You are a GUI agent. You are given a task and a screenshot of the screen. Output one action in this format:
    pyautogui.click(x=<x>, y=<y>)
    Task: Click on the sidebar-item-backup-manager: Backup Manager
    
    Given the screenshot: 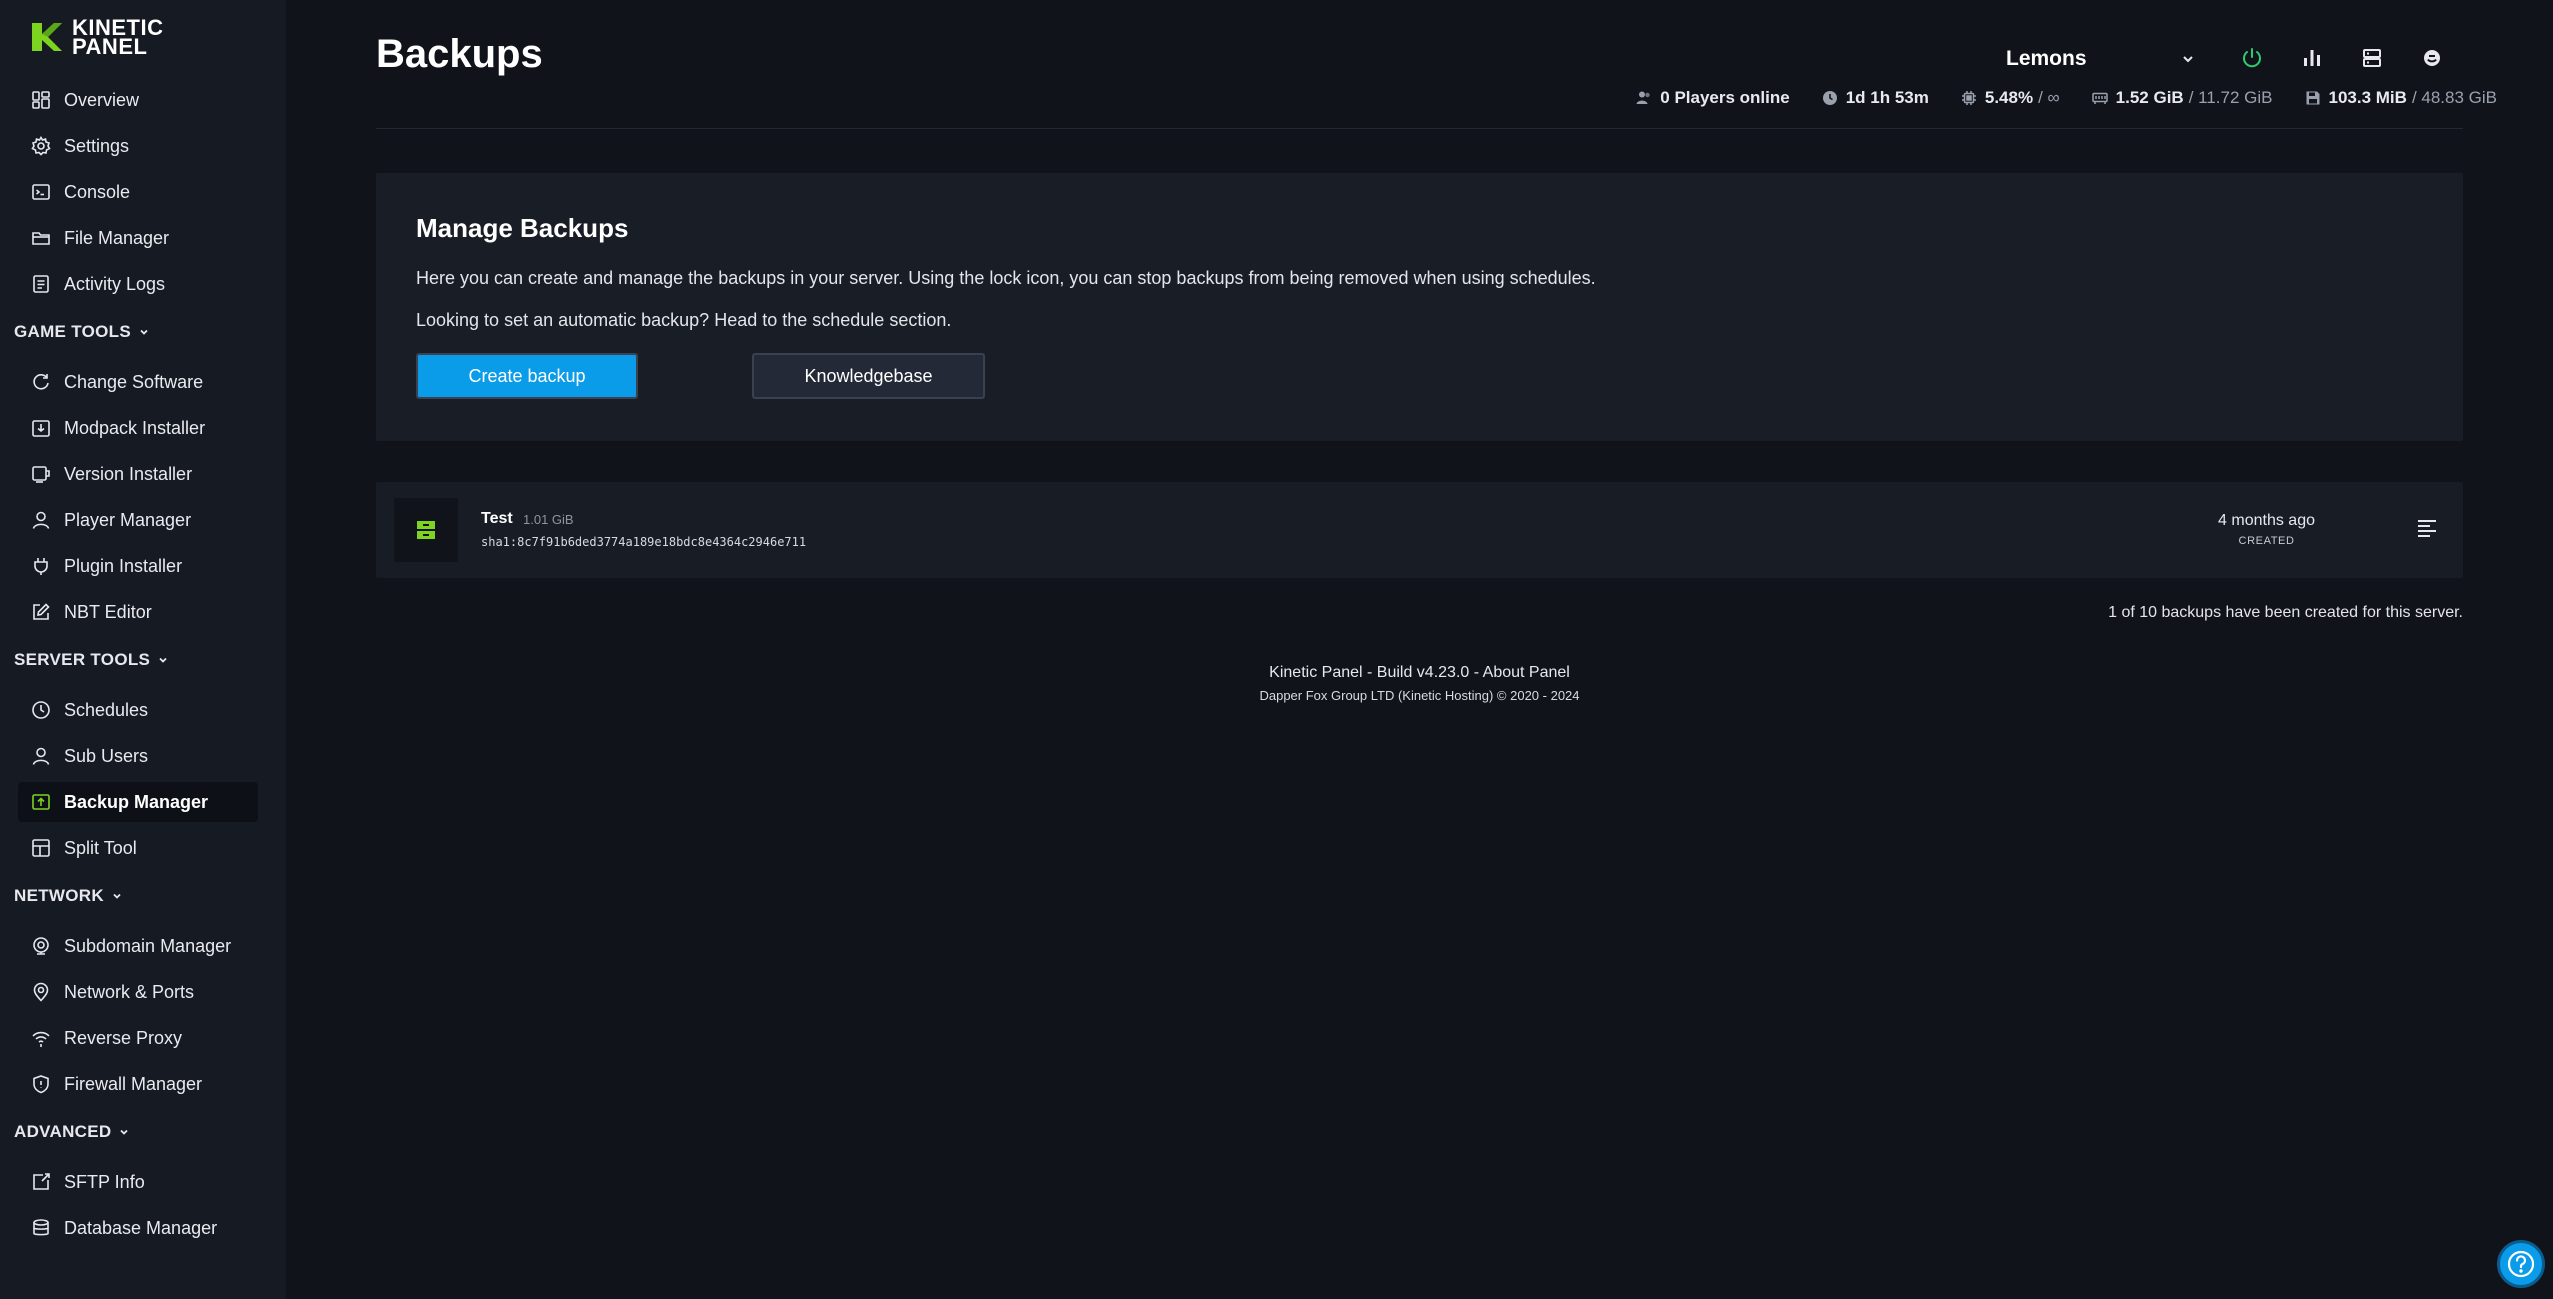 What is the action you would take?
    pyautogui.click(x=138, y=802)
    